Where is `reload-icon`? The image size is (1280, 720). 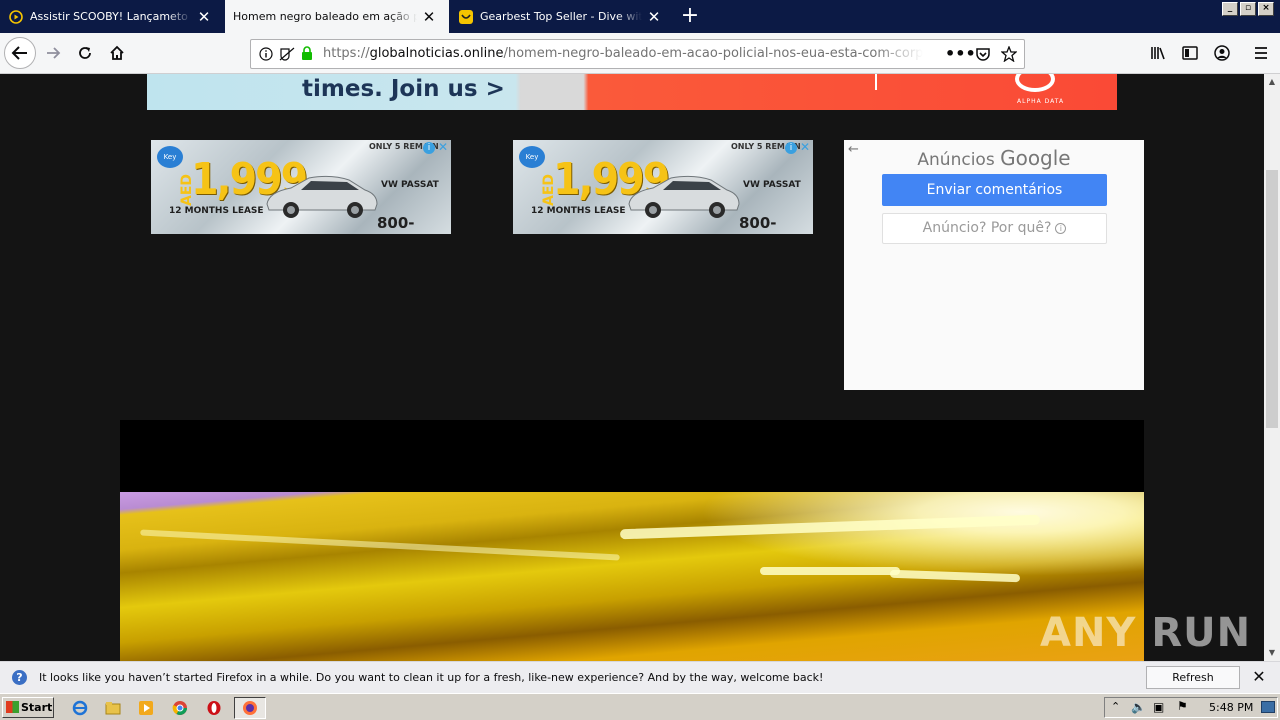 reload-icon is located at coordinates (85, 53).